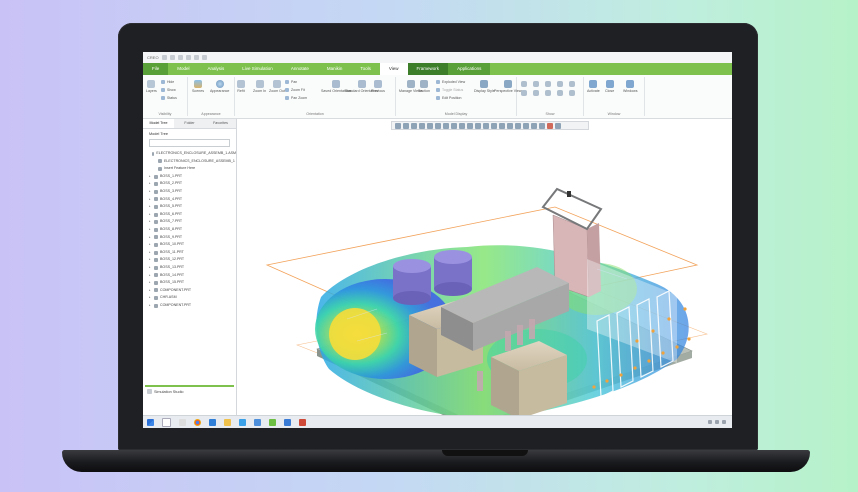  I want to click on tree-item: ▸ BOSS_3.PRT, so click(189, 192).